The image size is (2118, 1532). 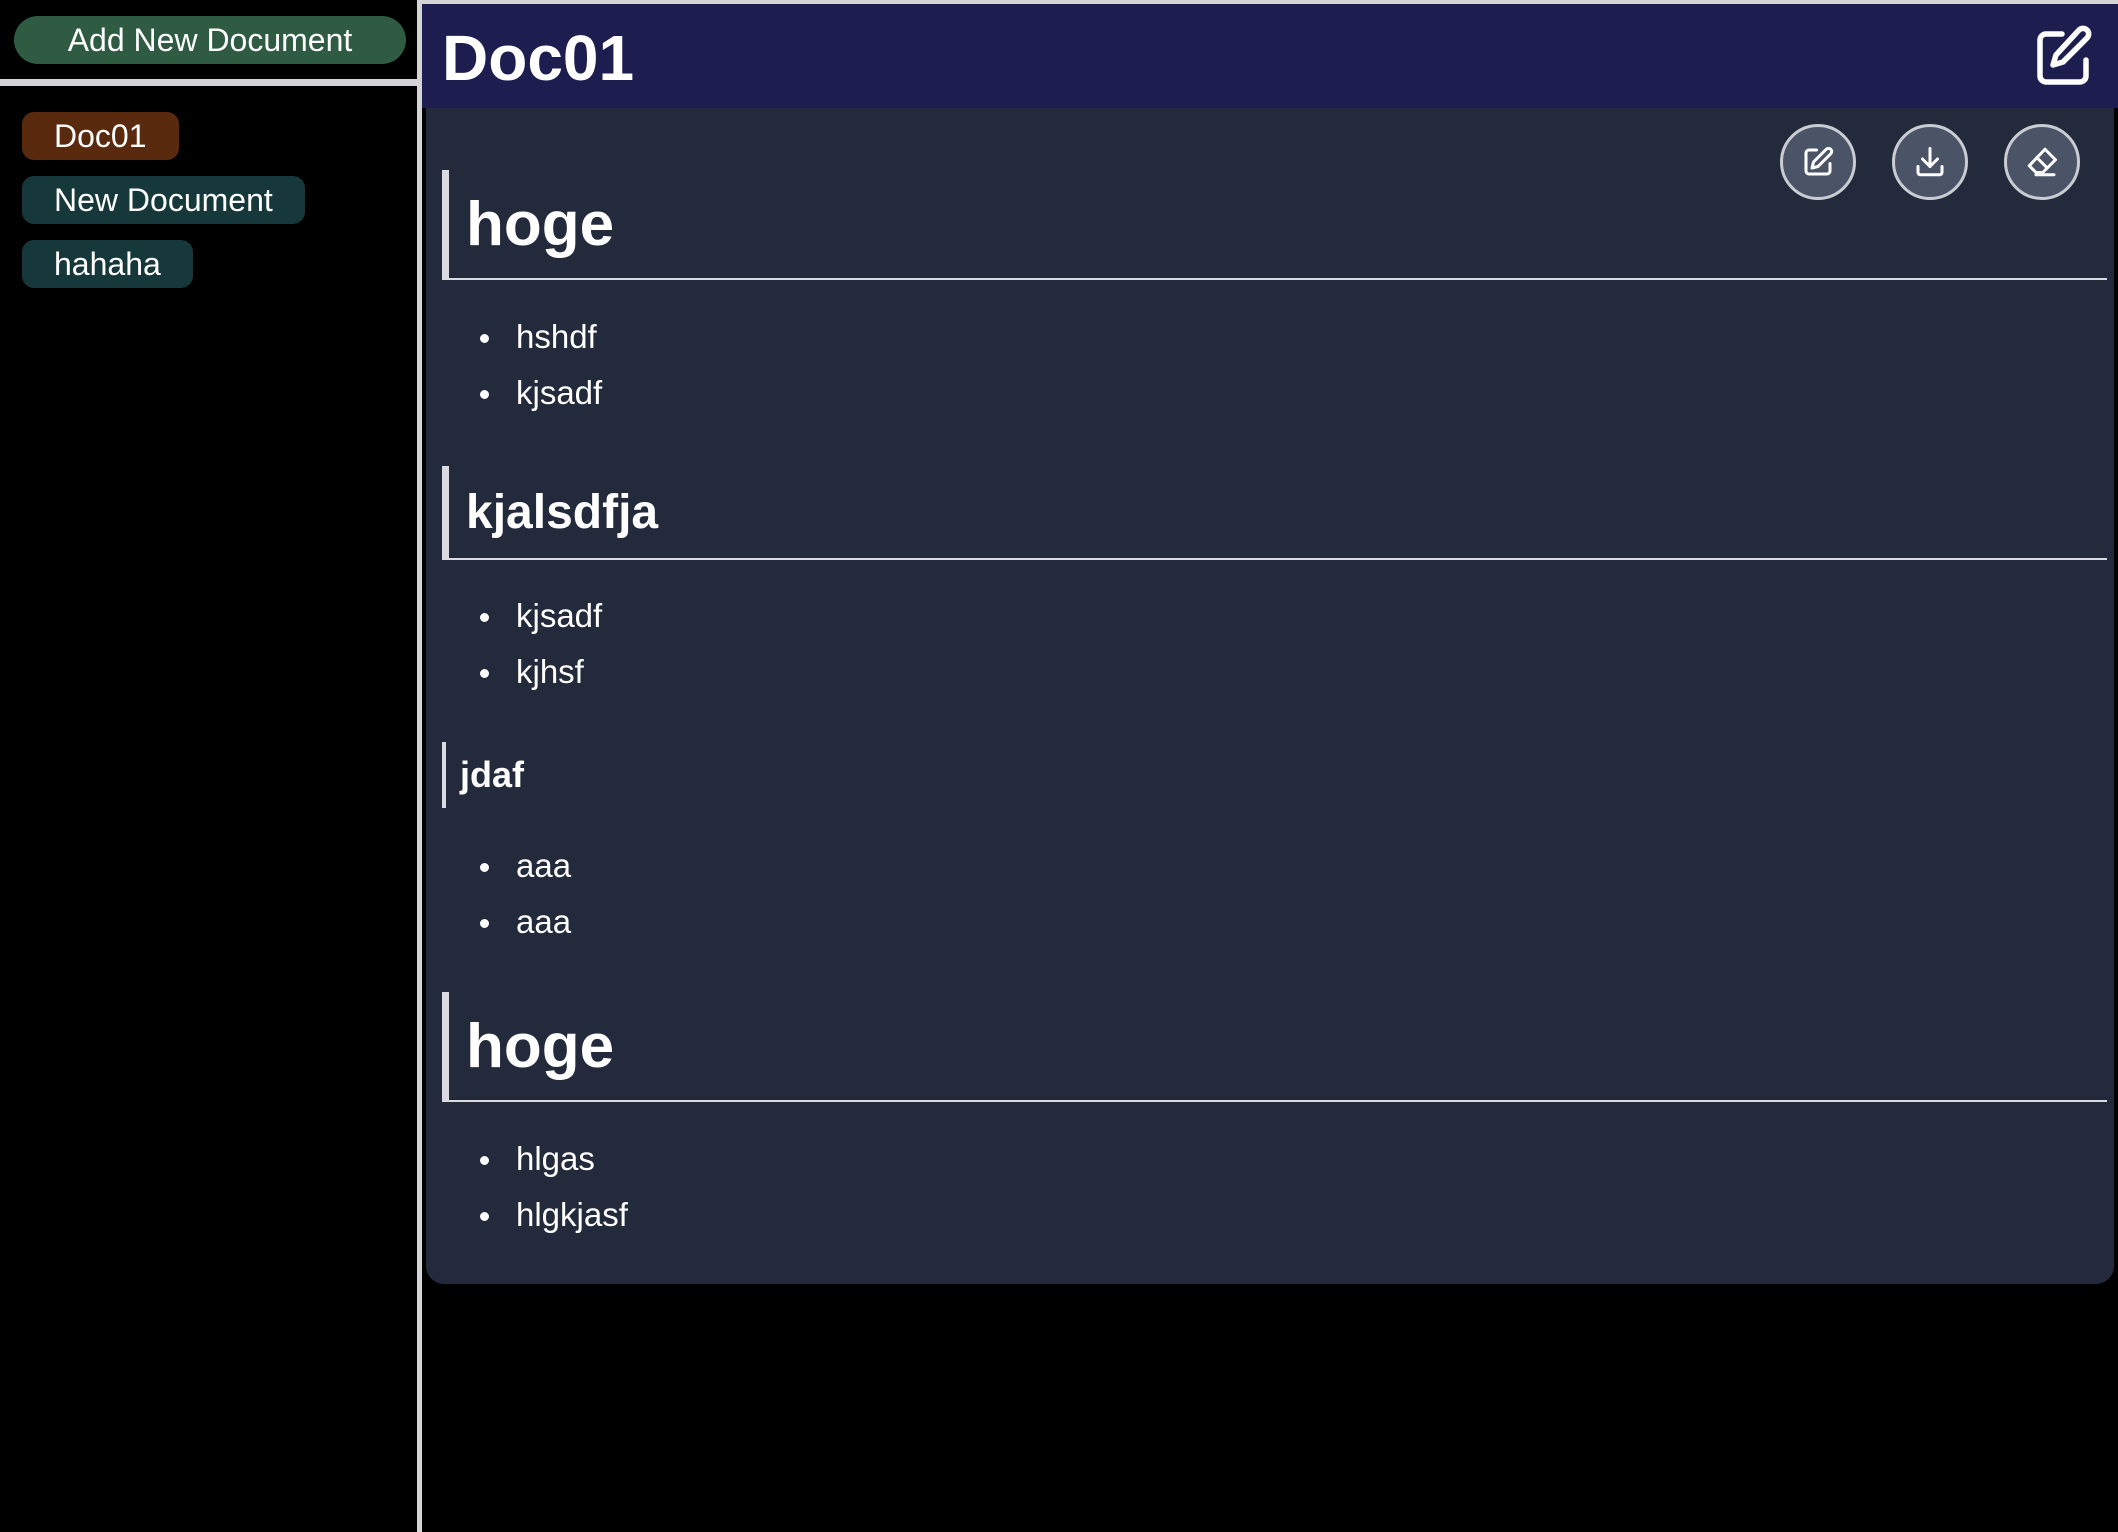 I want to click on bullet-list: kjsadf kjhsf, so click(x=535, y=644).